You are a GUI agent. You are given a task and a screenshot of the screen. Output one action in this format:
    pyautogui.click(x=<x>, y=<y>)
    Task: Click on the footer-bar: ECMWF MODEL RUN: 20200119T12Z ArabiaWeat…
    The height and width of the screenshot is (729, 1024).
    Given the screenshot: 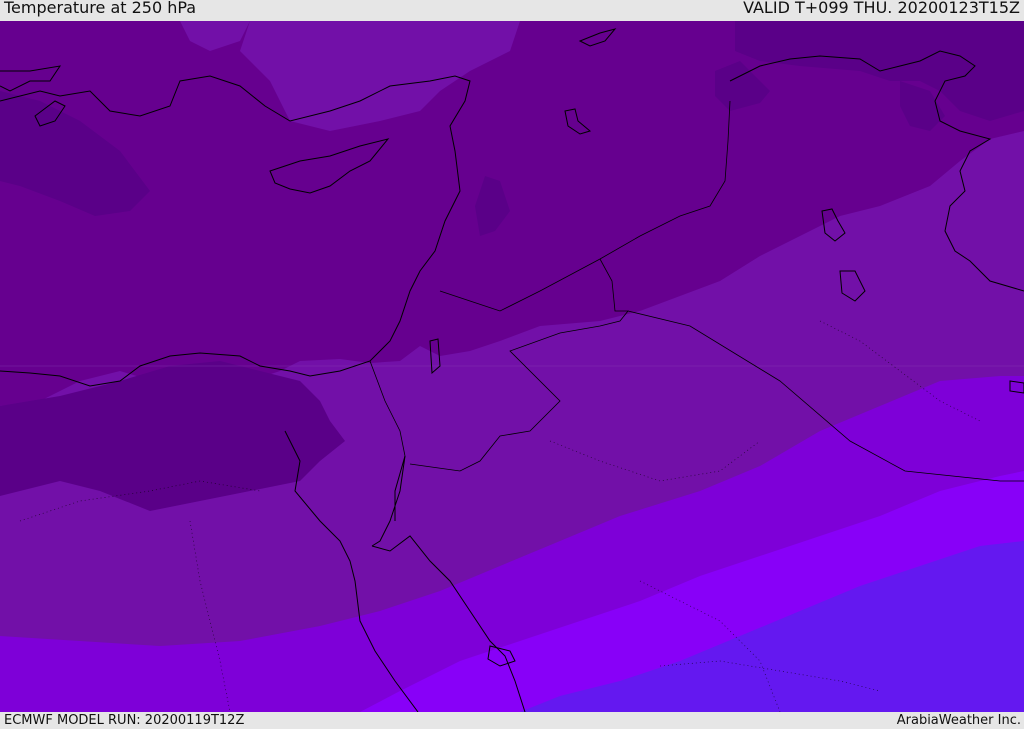 What is the action you would take?
    pyautogui.click(x=512, y=720)
    